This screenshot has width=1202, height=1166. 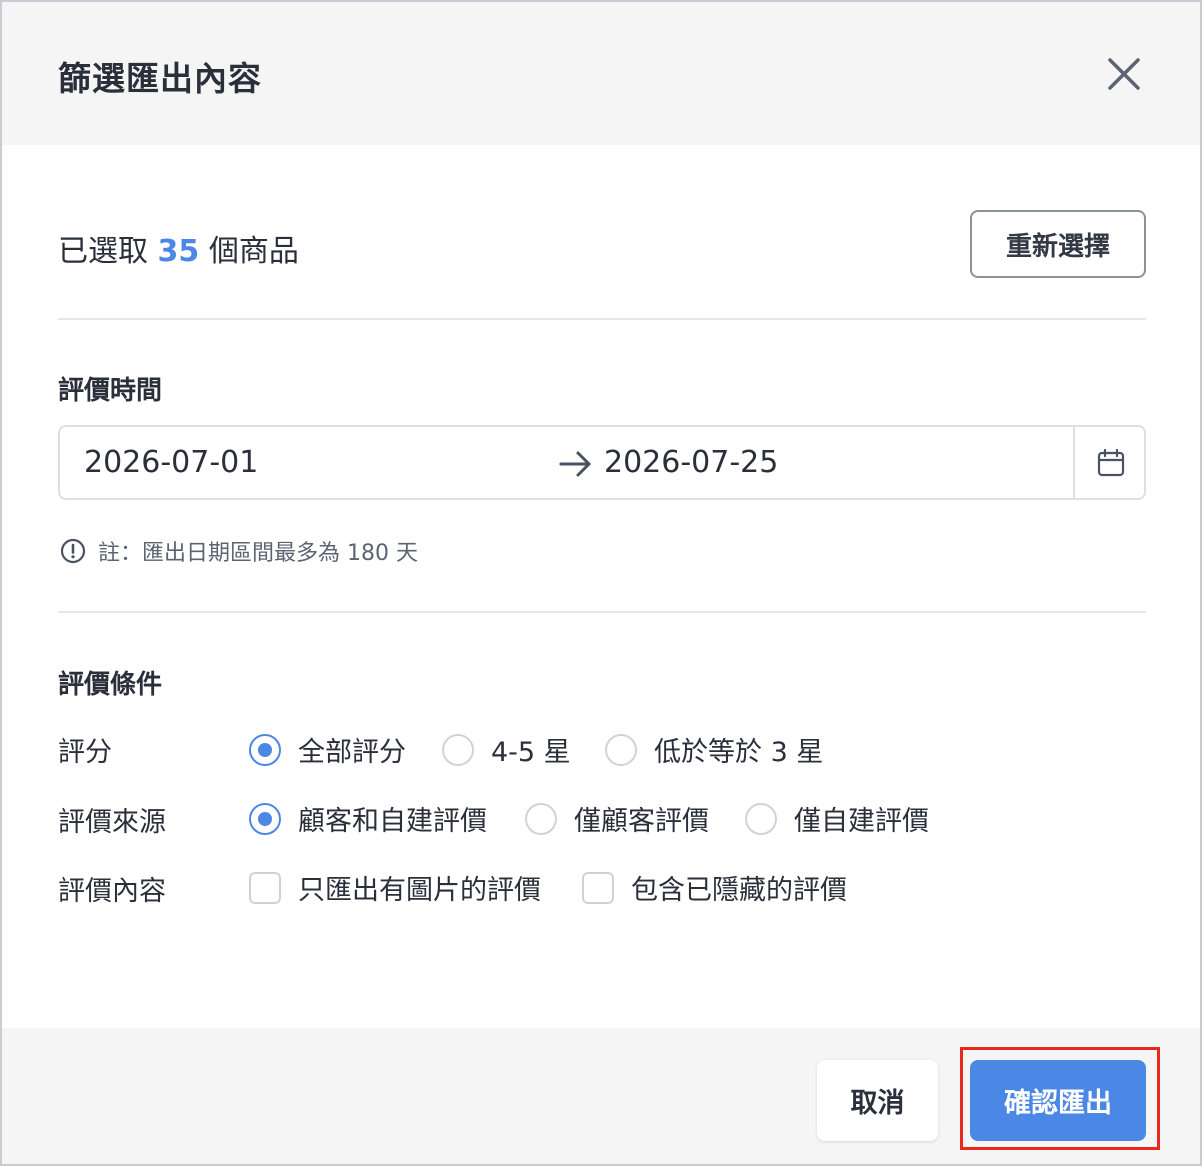 I want to click on content-option-include-hidden: 包含已隱藏的評價, so click(x=714, y=887).